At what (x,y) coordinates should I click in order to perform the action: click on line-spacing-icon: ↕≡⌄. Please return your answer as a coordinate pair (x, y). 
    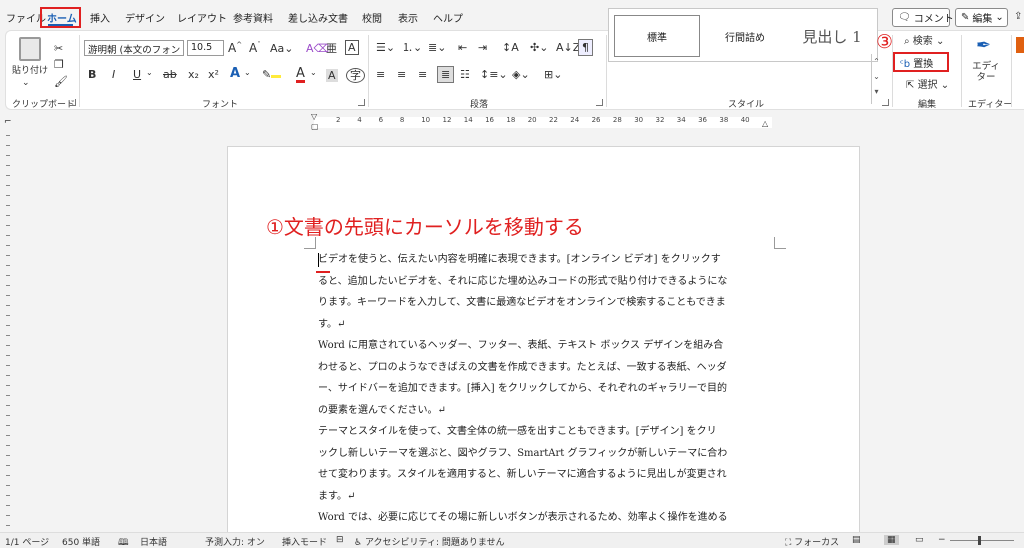
    Looking at the image, I should click on (494, 74).